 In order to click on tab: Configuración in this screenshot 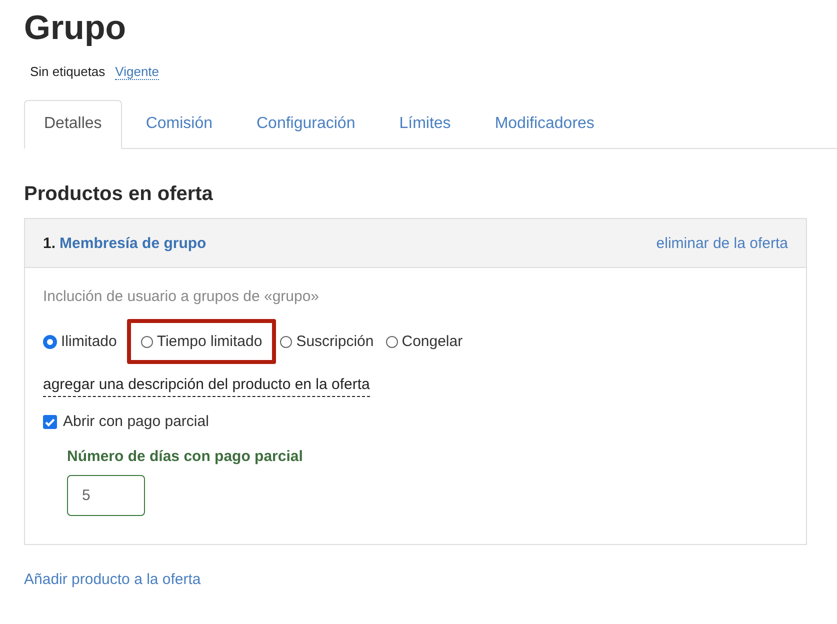, I will do `click(306, 124)`.